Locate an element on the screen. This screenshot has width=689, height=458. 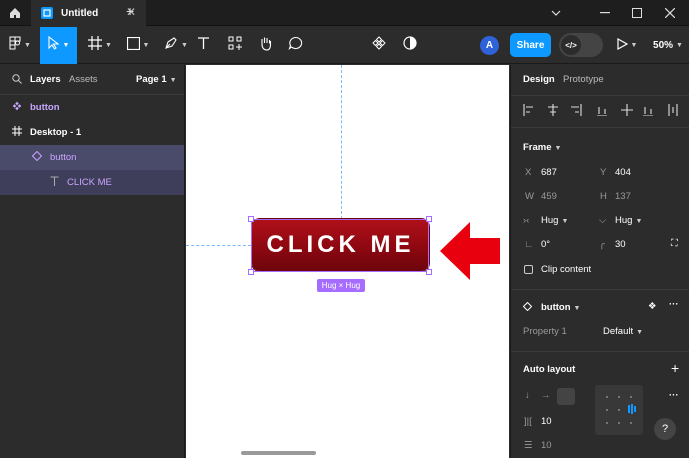
maximize-icon is located at coordinates (637, 13).